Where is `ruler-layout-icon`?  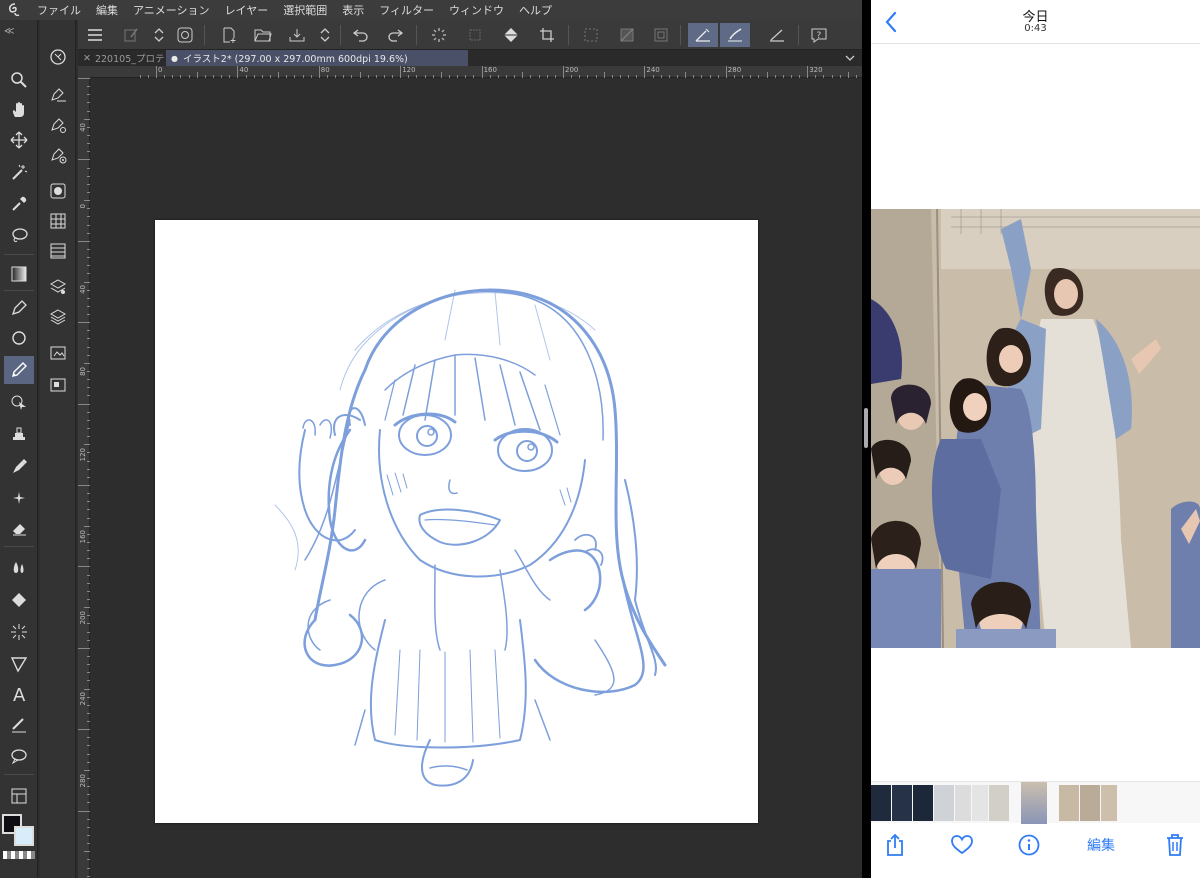
ruler-layout-icon is located at coordinates (19, 796).